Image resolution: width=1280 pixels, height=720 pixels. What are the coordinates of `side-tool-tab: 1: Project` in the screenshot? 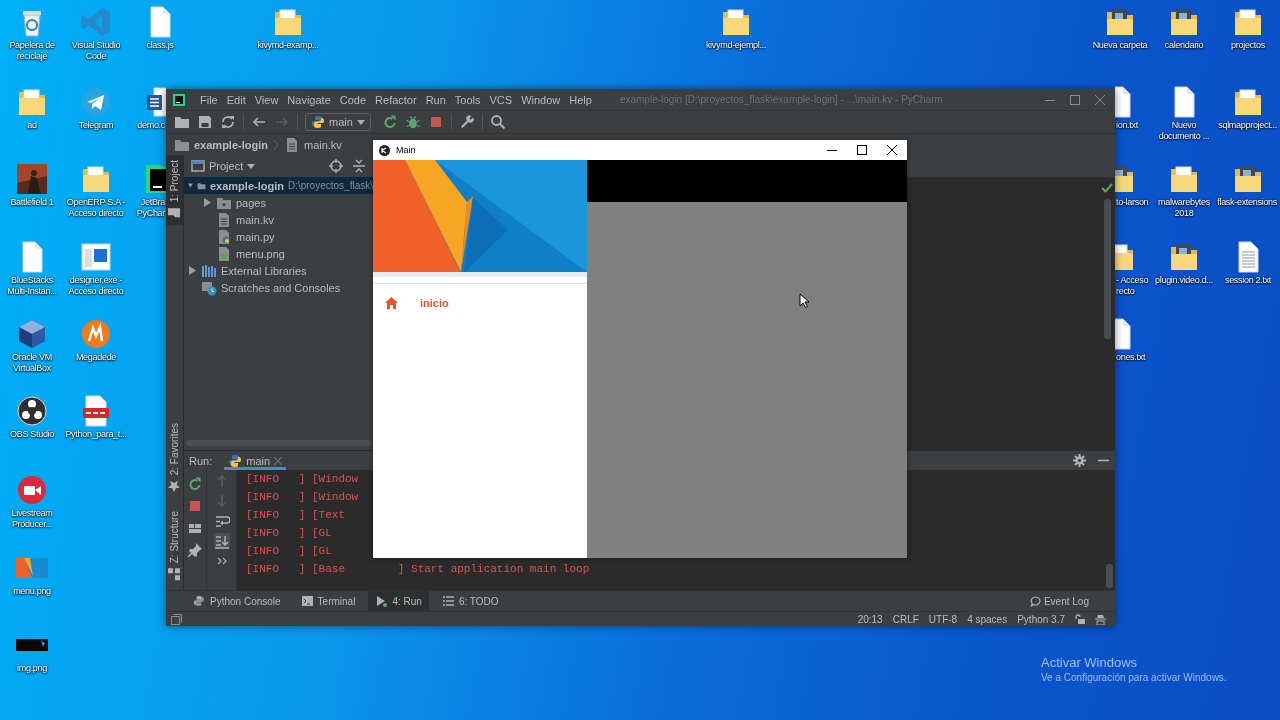 It's located at (174, 190).